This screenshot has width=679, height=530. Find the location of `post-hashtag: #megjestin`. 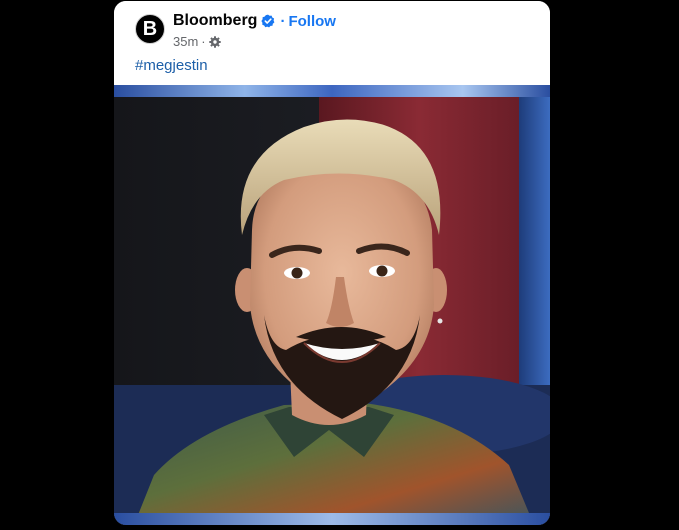

post-hashtag: #megjestin is located at coordinates (171, 65).